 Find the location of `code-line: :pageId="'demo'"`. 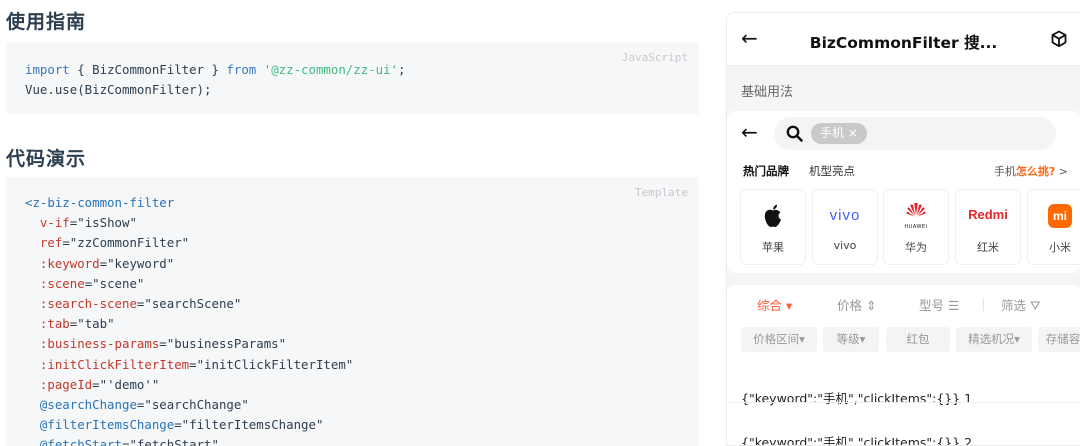

code-line: :pageId="'demo'" is located at coordinates (99, 384).